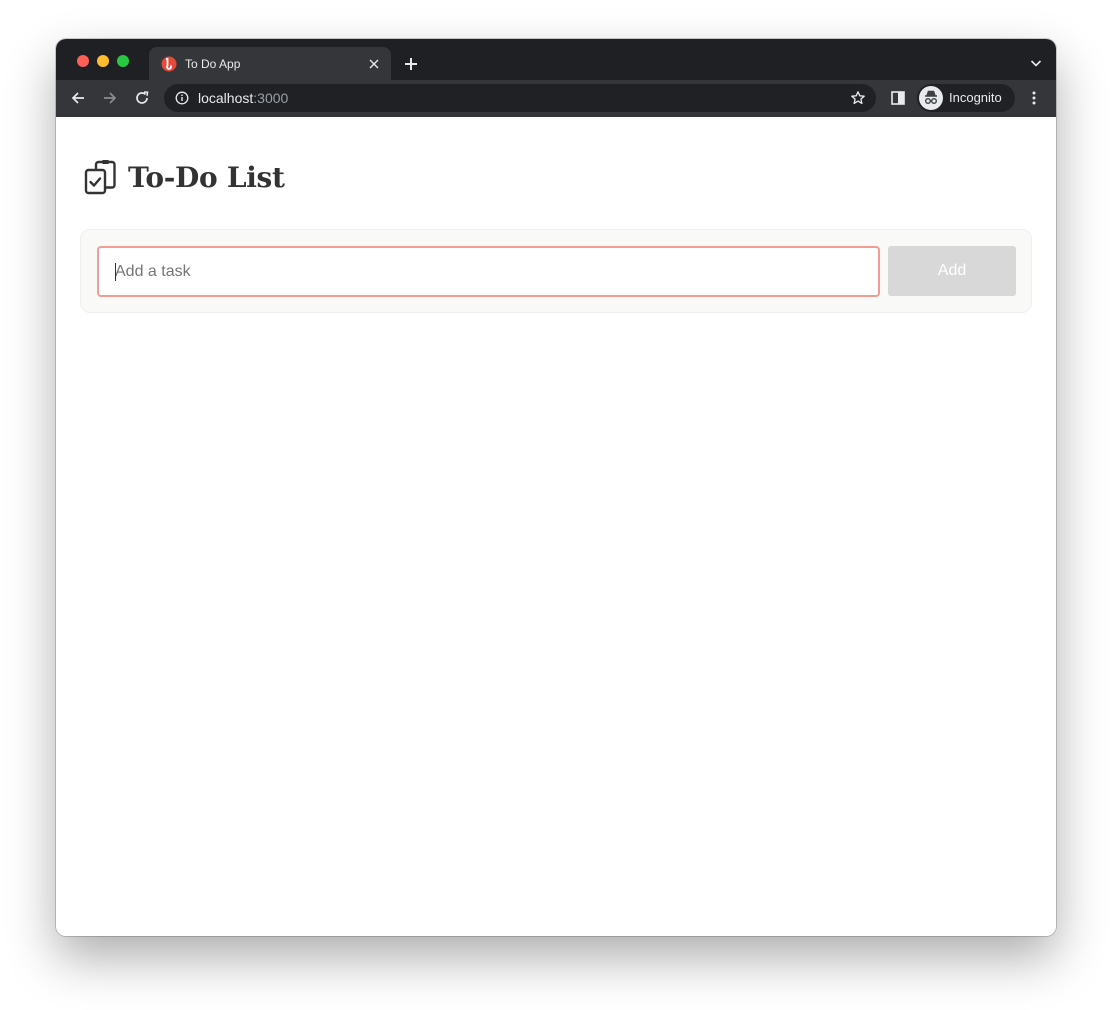 This screenshot has width=1112, height=1010. I want to click on add-button: Add, so click(952, 271).